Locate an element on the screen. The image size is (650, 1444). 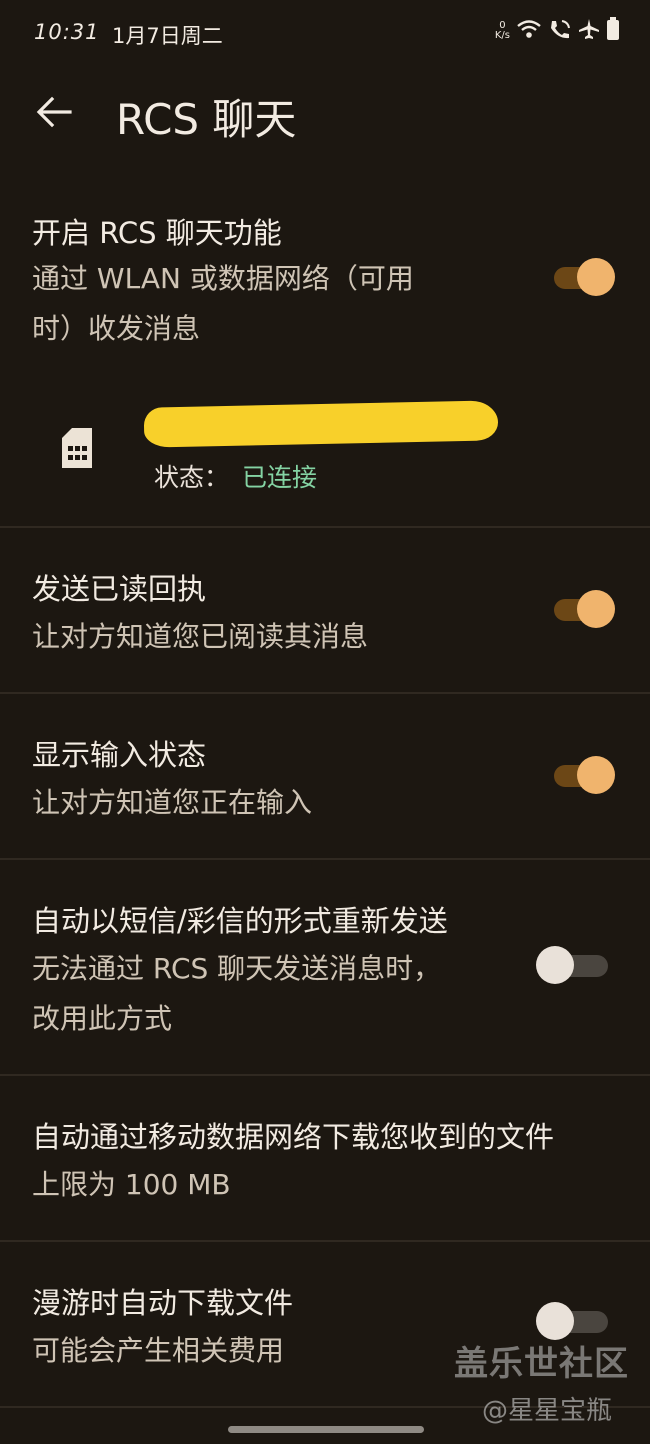
setting-subtitle-line2: 改用此方式 is located at coordinates (102, 1018).